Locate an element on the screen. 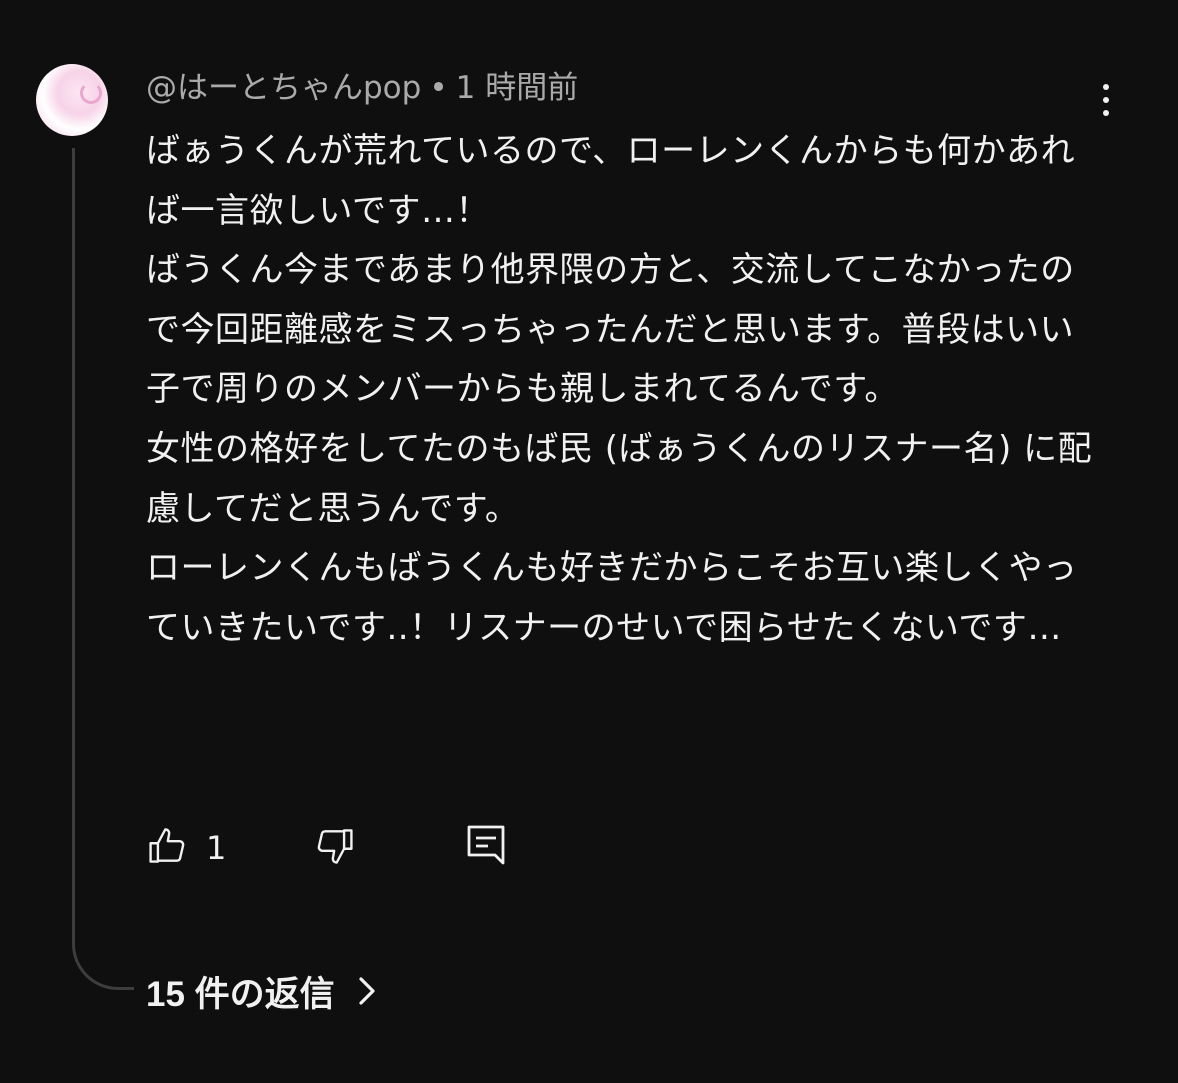 This screenshot has height=1083, width=1178. more-vertical-icon is located at coordinates (1106, 87).